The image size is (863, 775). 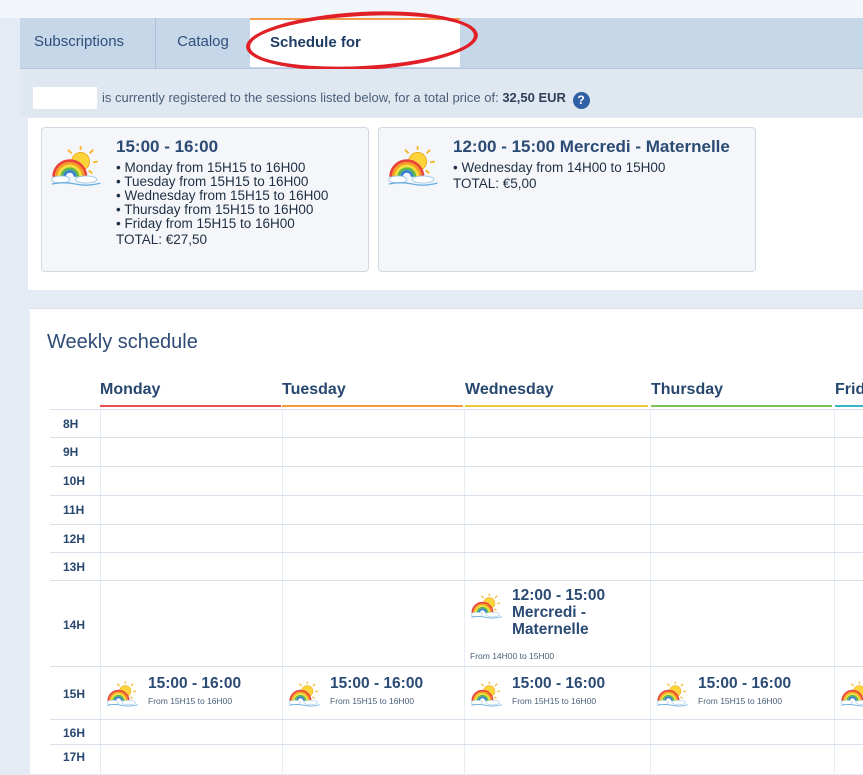 What do you see at coordinates (167, 146) in the screenshot?
I see `session-title: 15:00 - 16:00` at bounding box center [167, 146].